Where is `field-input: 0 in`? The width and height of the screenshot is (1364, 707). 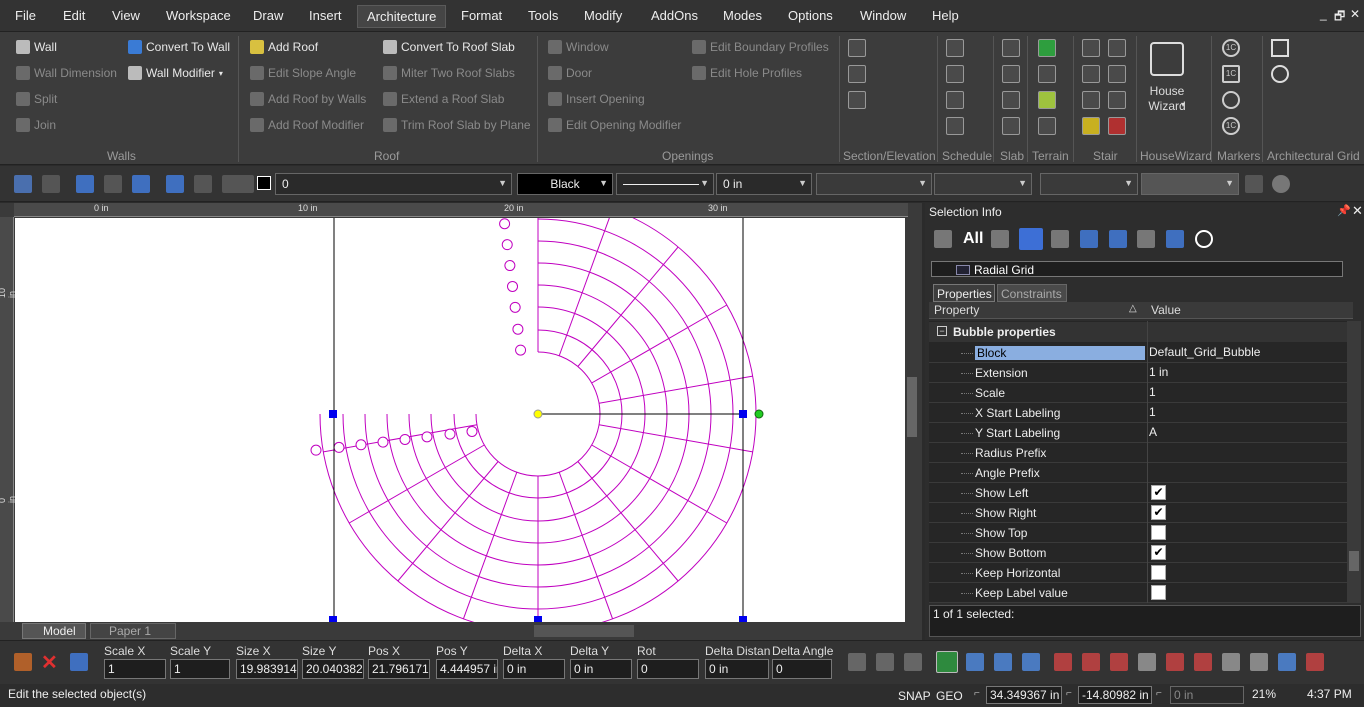 field-input: 0 in is located at coordinates (601, 669).